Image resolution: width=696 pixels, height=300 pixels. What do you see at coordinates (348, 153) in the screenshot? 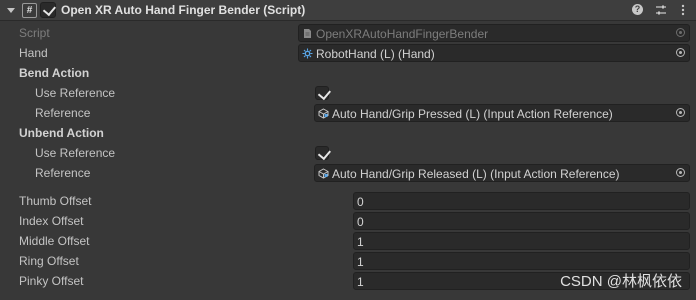
I see `unbend-use-reference-row: Use Reference` at bounding box center [348, 153].